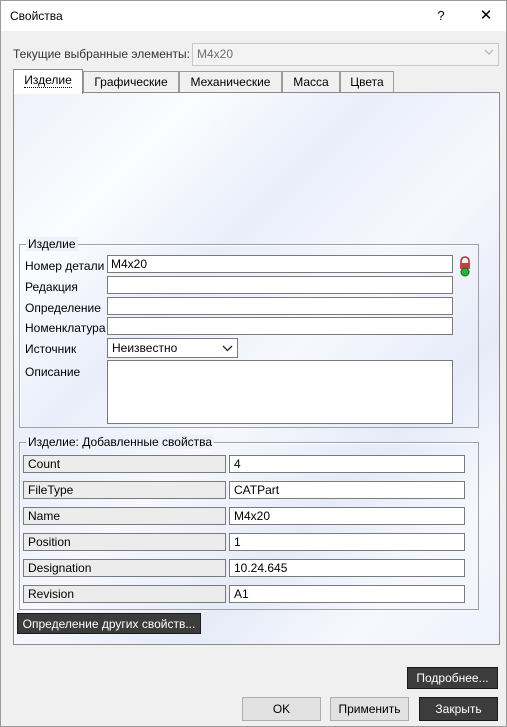 The image size is (507, 727). What do you see at coordinates (486, 16) in the screenshot?
I see `close-window-button: ✕` at bounding box center [486, 16].